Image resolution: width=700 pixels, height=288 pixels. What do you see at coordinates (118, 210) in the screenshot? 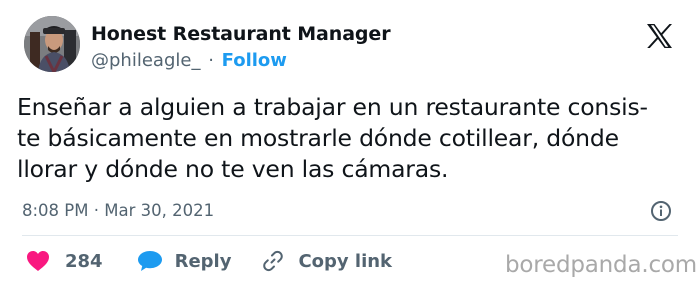
I see `tweet-timestamp: 8:08 PM · Mar 30, 2021` at bounding box center [118, 210].